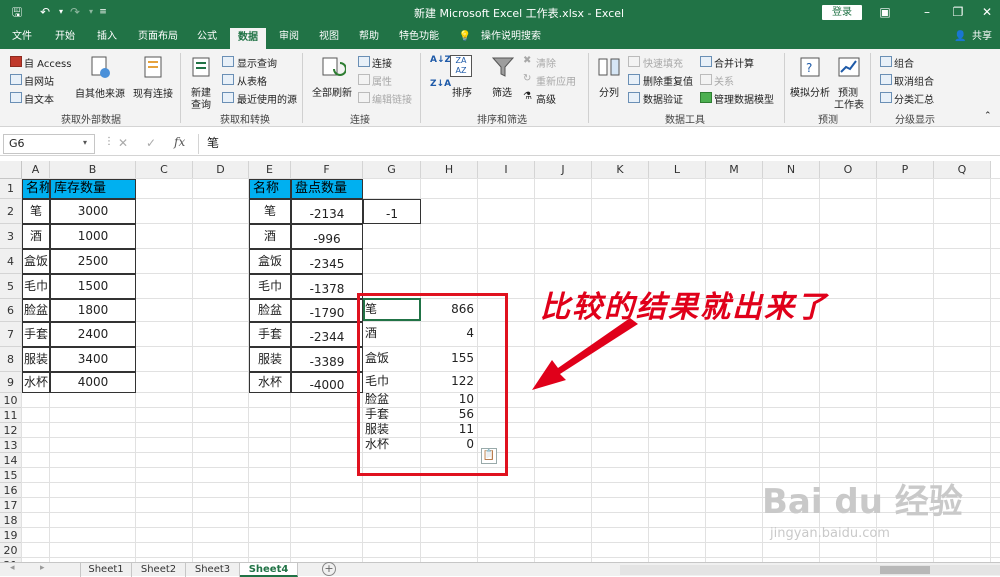  Describe the element at coordinates (724, 80) in the screenshot. I see `relationships-button: 关系` at that location.